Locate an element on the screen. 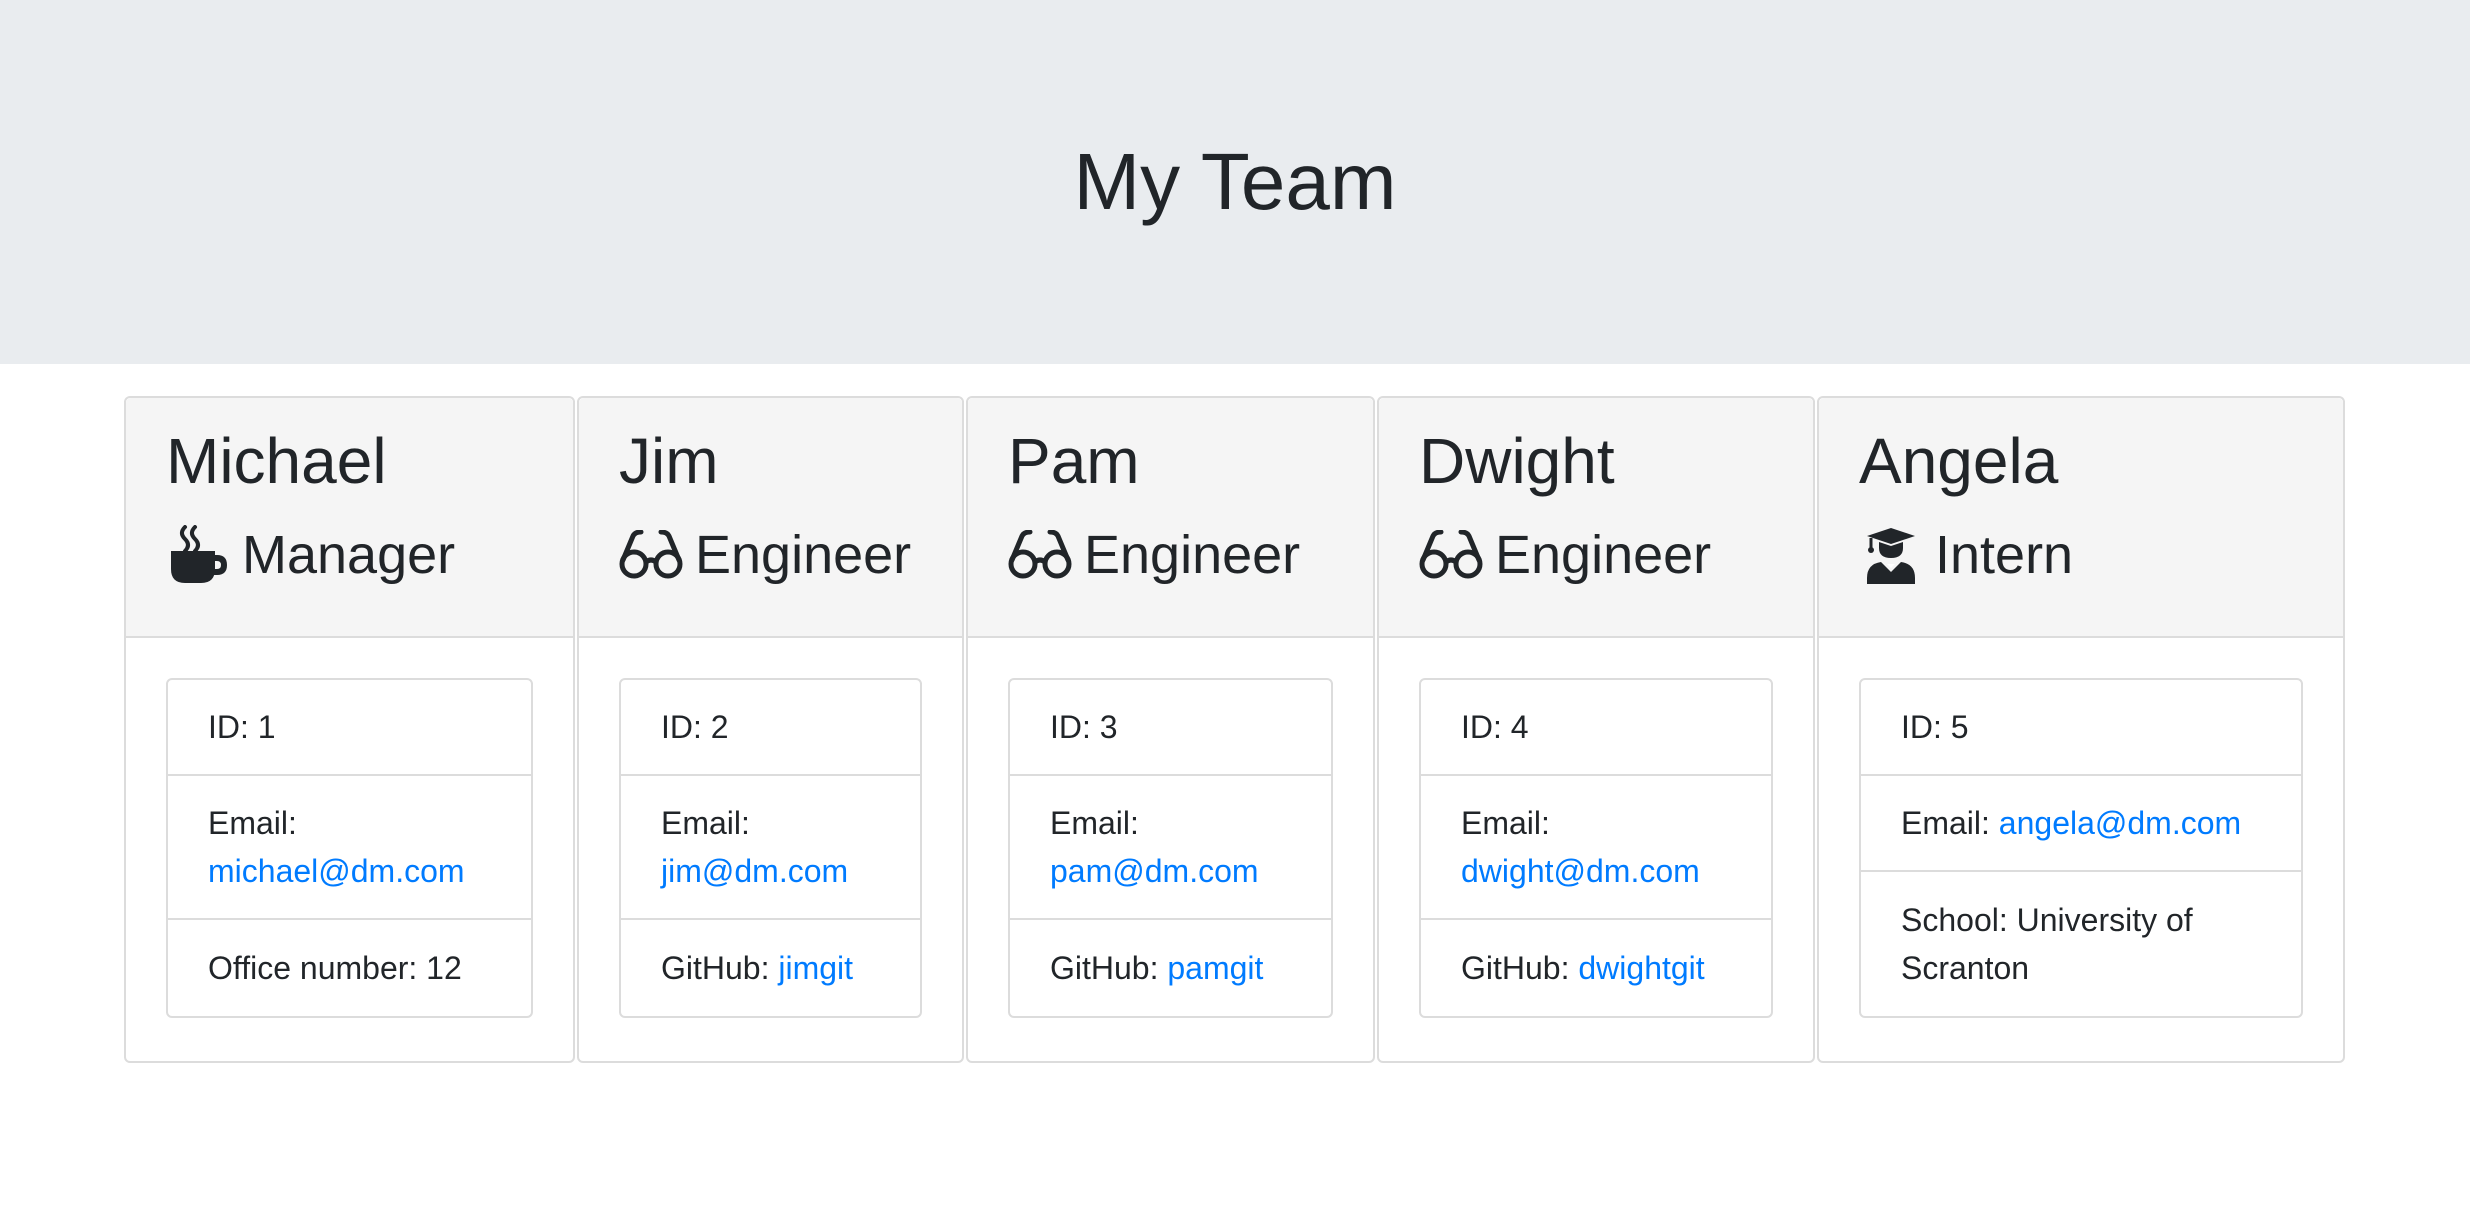 The image size is (2470, 1226). employee-name: Jim is located at coordinates (669, 461).